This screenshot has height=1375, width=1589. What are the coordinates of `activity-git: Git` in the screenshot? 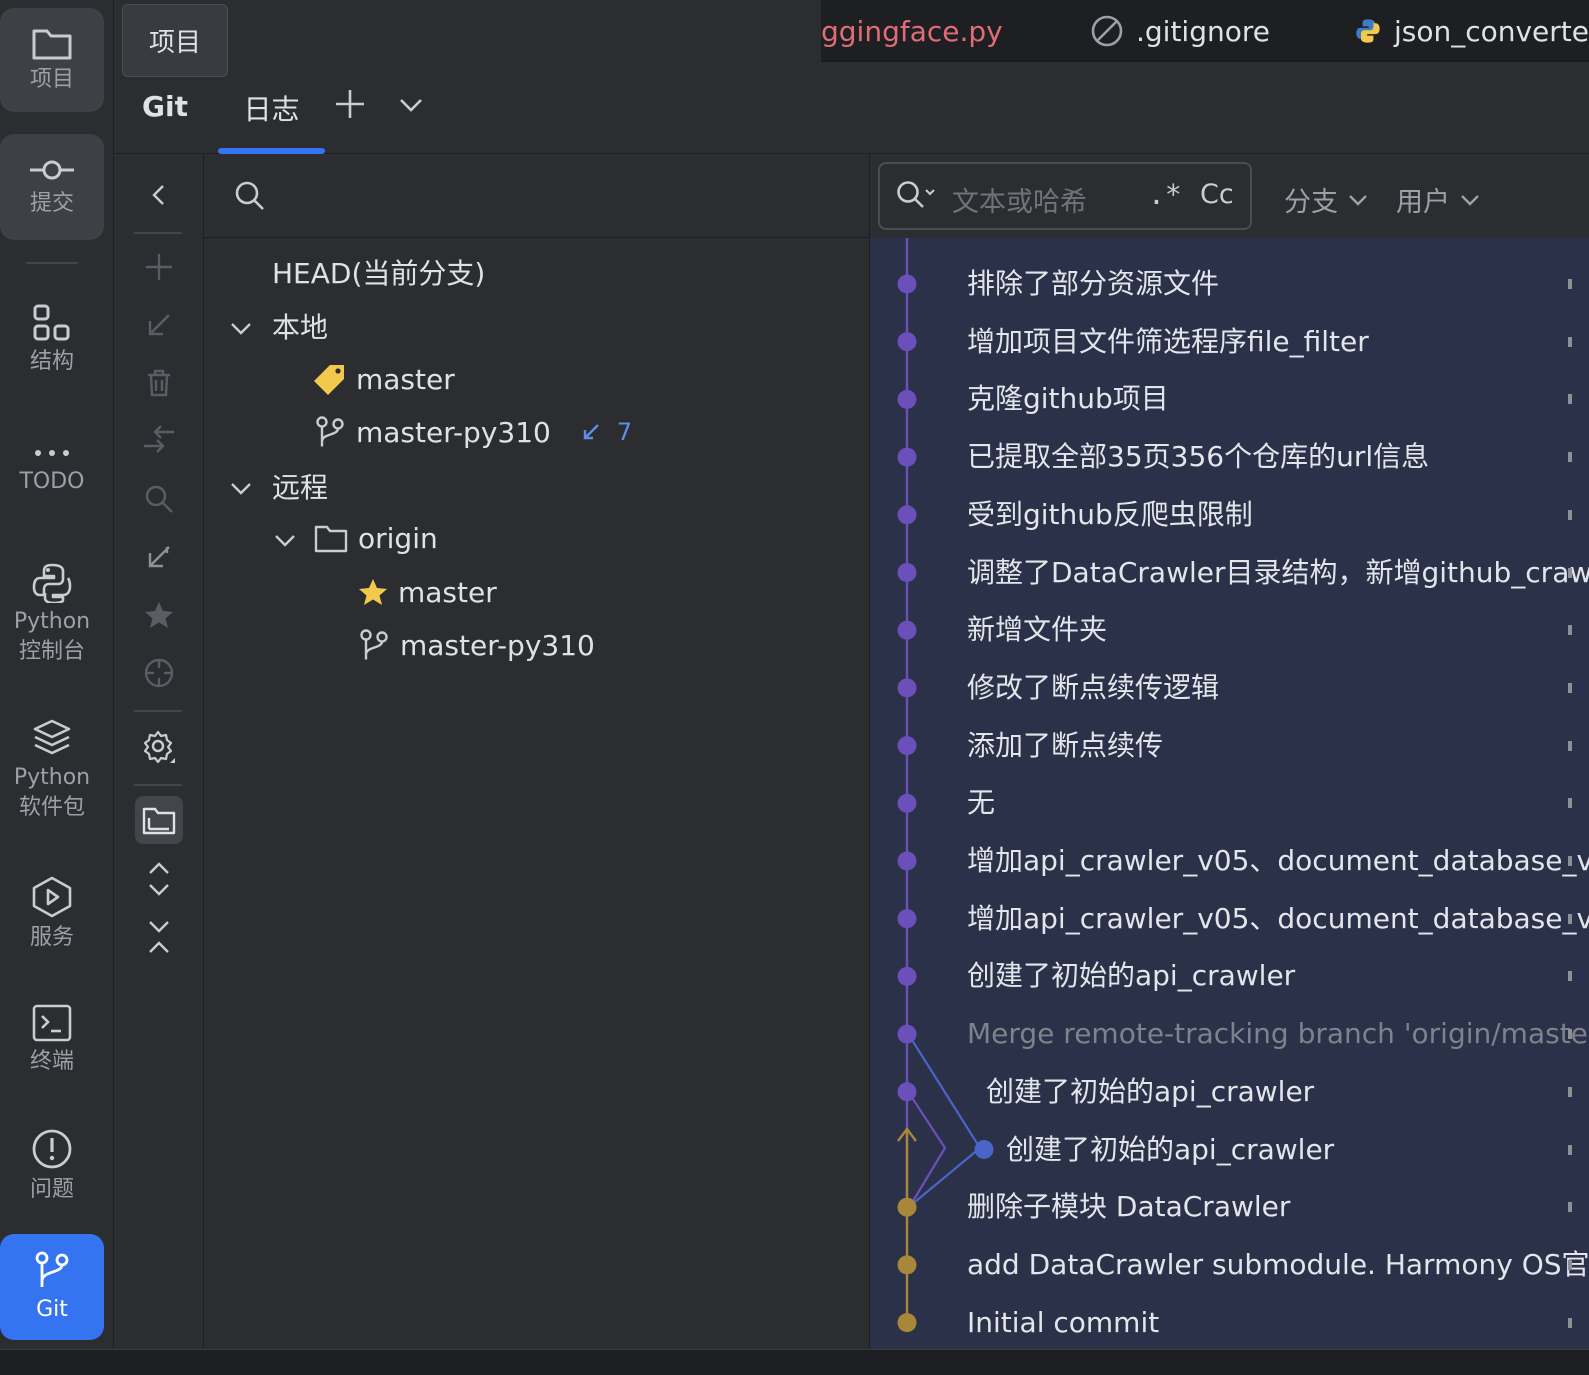 It's located at (52, 1287).